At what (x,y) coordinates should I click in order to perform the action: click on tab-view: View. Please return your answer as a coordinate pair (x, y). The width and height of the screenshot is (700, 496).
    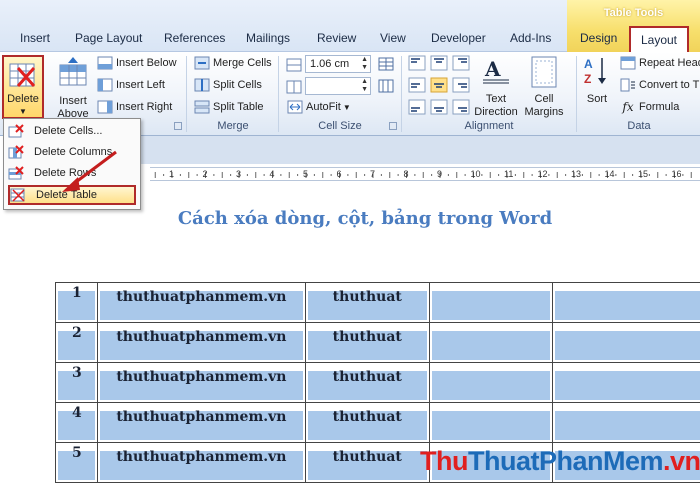
    Looking at the image, I should click on (393, 38).